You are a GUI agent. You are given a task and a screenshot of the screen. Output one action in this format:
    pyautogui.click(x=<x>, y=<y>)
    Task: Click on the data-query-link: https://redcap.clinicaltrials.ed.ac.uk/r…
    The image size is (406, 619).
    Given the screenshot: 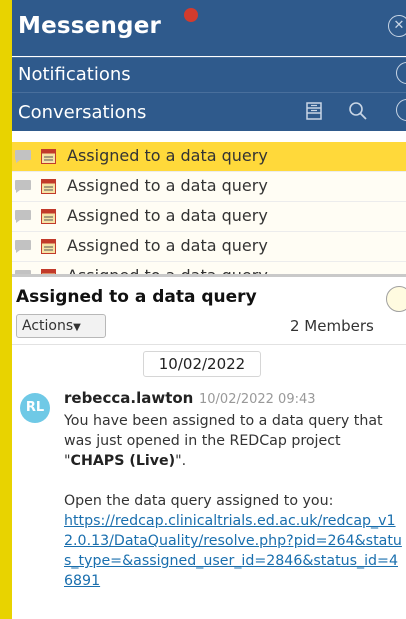 What is the action you would take?
    pyautogui.click(x=233, y=551)
    